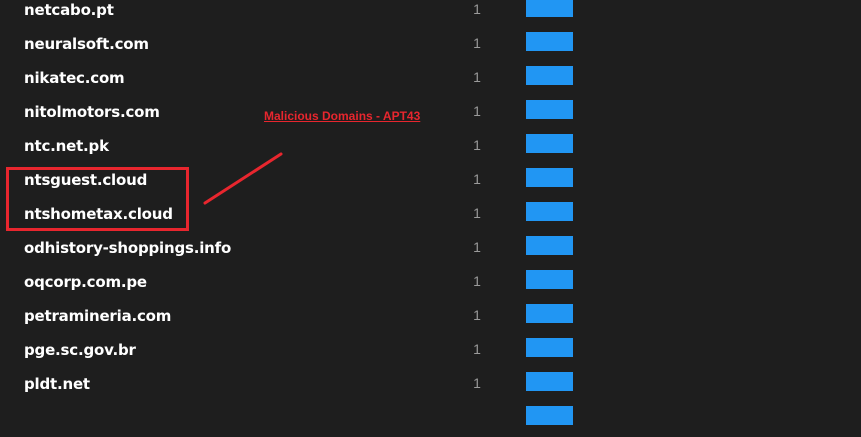 The width and height of the screenshot is (861, 437). I want to click on domain-name: nitolmotors.com, so click(92, 112).